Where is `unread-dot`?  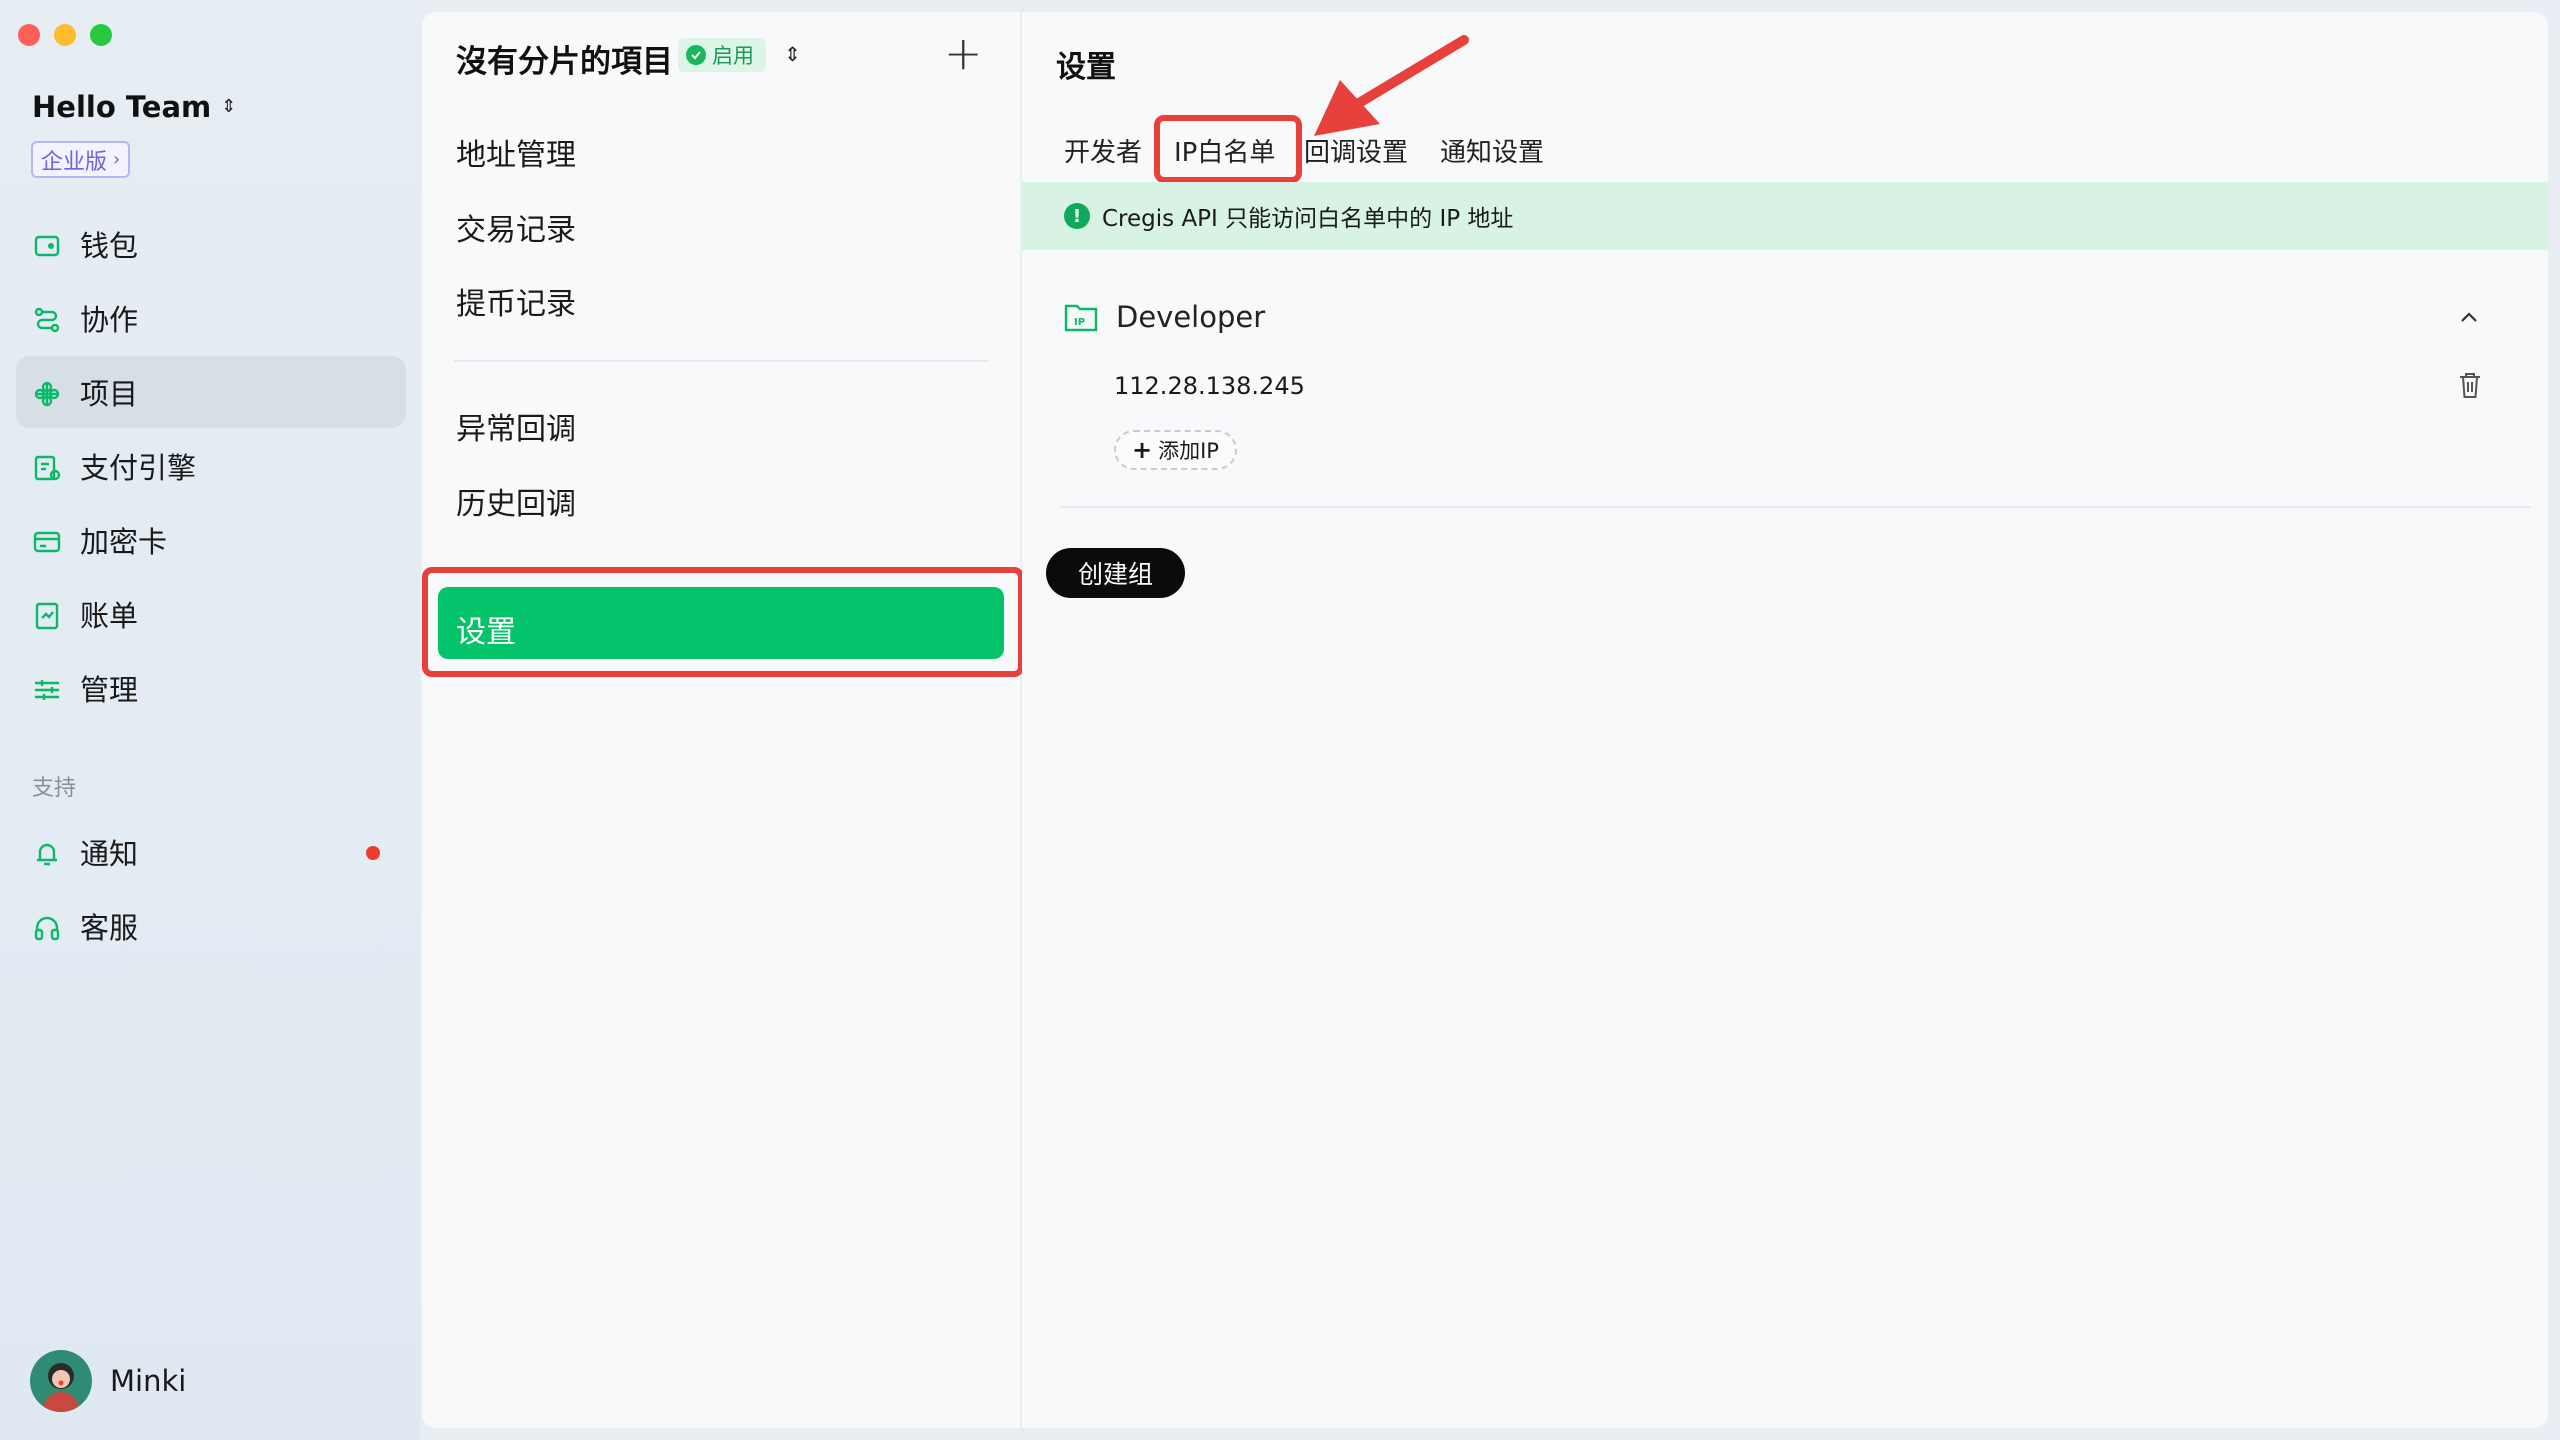
unread-dot is located at coordinates (373, 853).